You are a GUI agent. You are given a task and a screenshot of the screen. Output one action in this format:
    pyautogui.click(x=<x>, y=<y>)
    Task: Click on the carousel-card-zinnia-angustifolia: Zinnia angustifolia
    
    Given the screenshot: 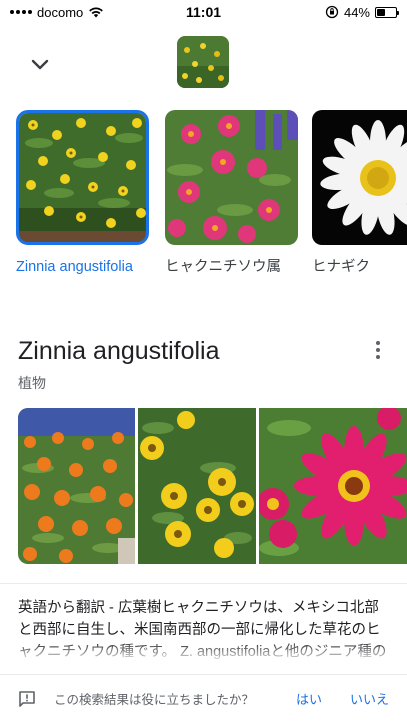 What is the action you would take?
    pyautogui.click(x=82, y=193)
    